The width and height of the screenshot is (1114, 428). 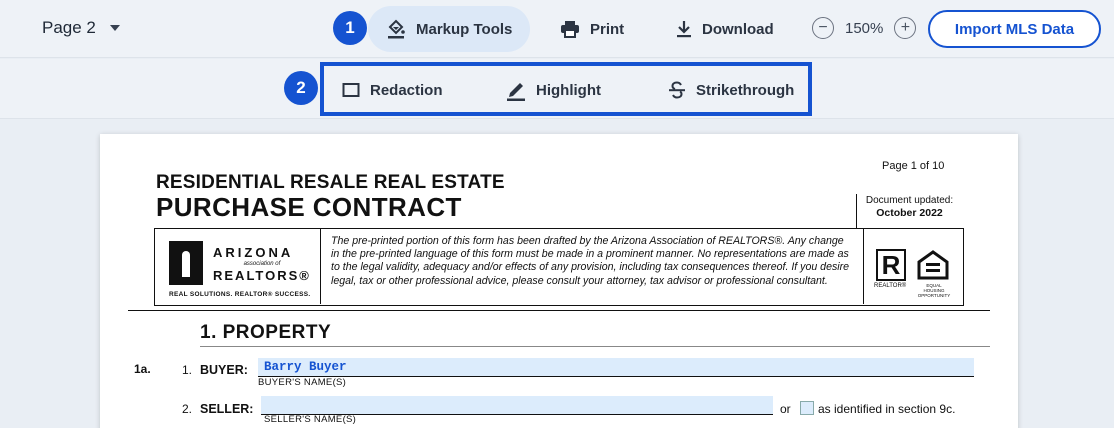 What do you see at coordinates (464, 29) in the screenshot?
I see `markup-tools-label: Markup Tools` at bounding box center [464, 29].